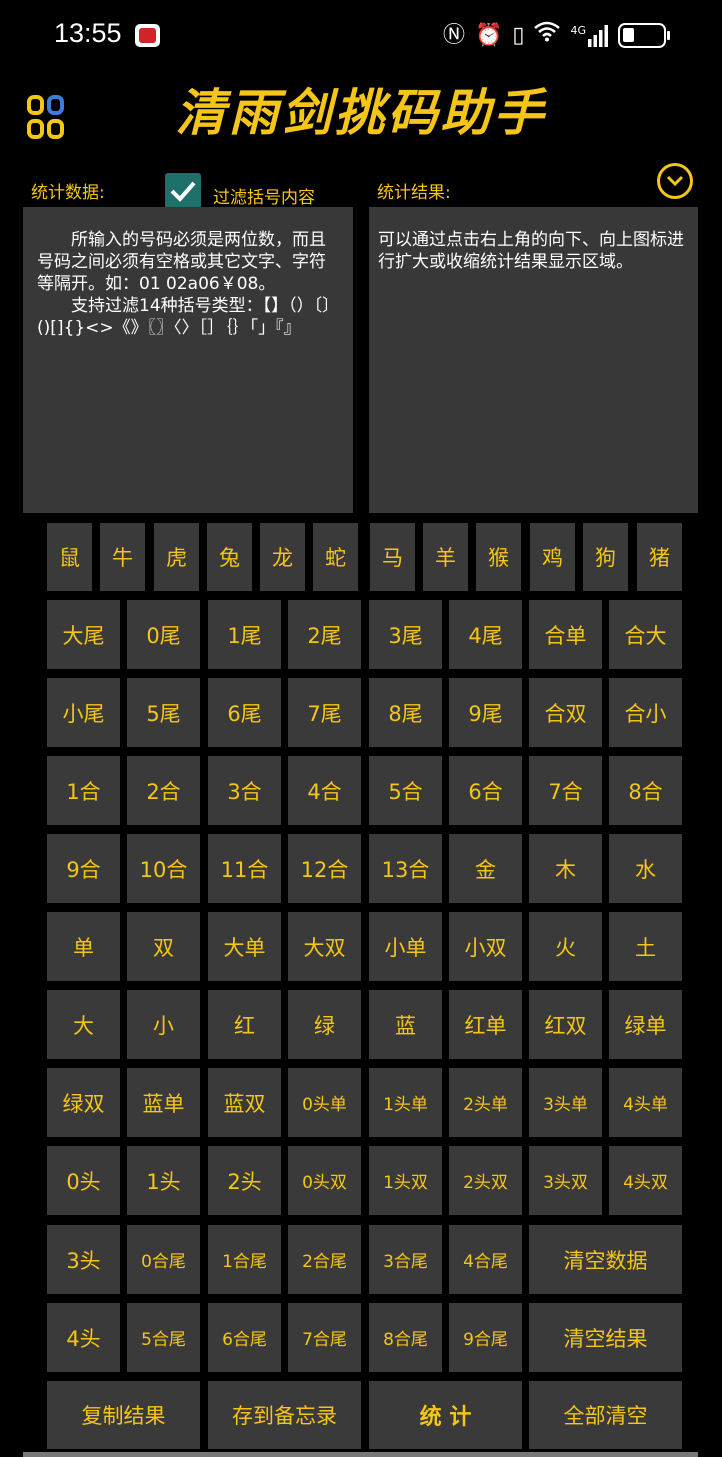  What do you see at coordinates (83, 1337) in the screenshot?
I see `filter-button: 4头` at bounding box center [83, 1337].